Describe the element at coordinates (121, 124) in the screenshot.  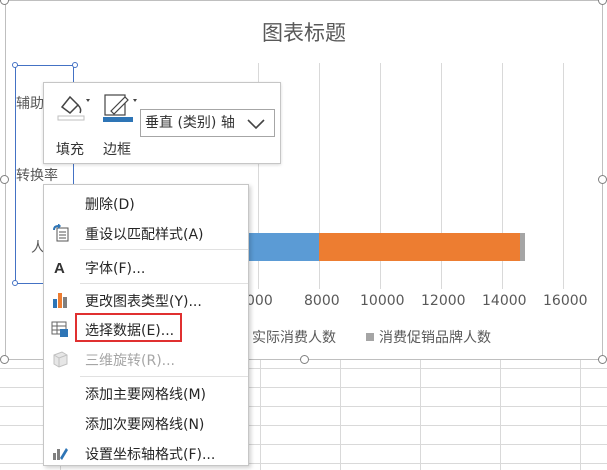
I see `outline-button: 边框` at that location.